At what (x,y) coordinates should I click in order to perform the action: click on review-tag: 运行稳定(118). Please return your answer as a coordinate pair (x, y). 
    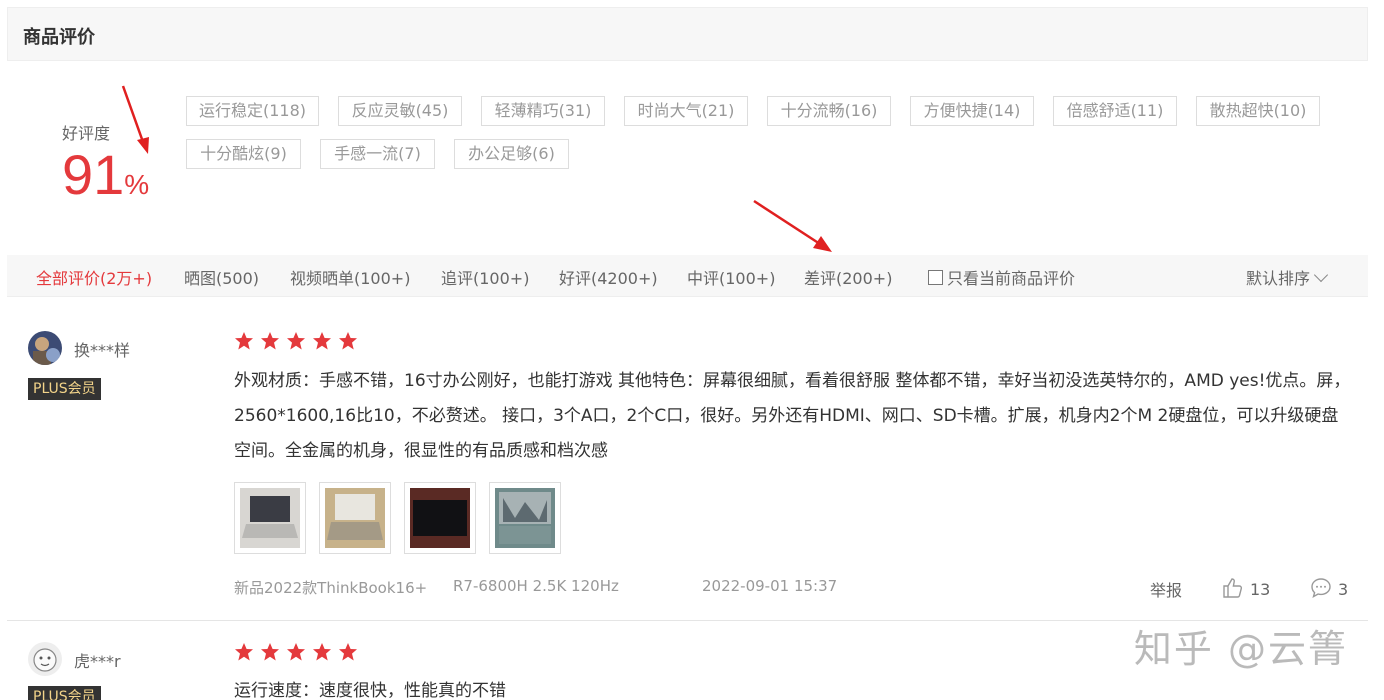
    Looking at the image, I should click on (252, 111).